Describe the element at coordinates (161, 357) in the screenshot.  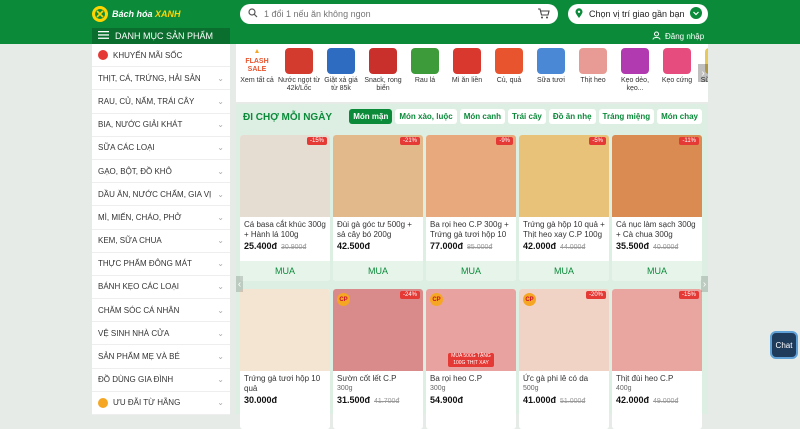
I see `sidebar-item-mom-baby: SẢN PHẨM MẸ VÀ BÉ ⌄` at that location.